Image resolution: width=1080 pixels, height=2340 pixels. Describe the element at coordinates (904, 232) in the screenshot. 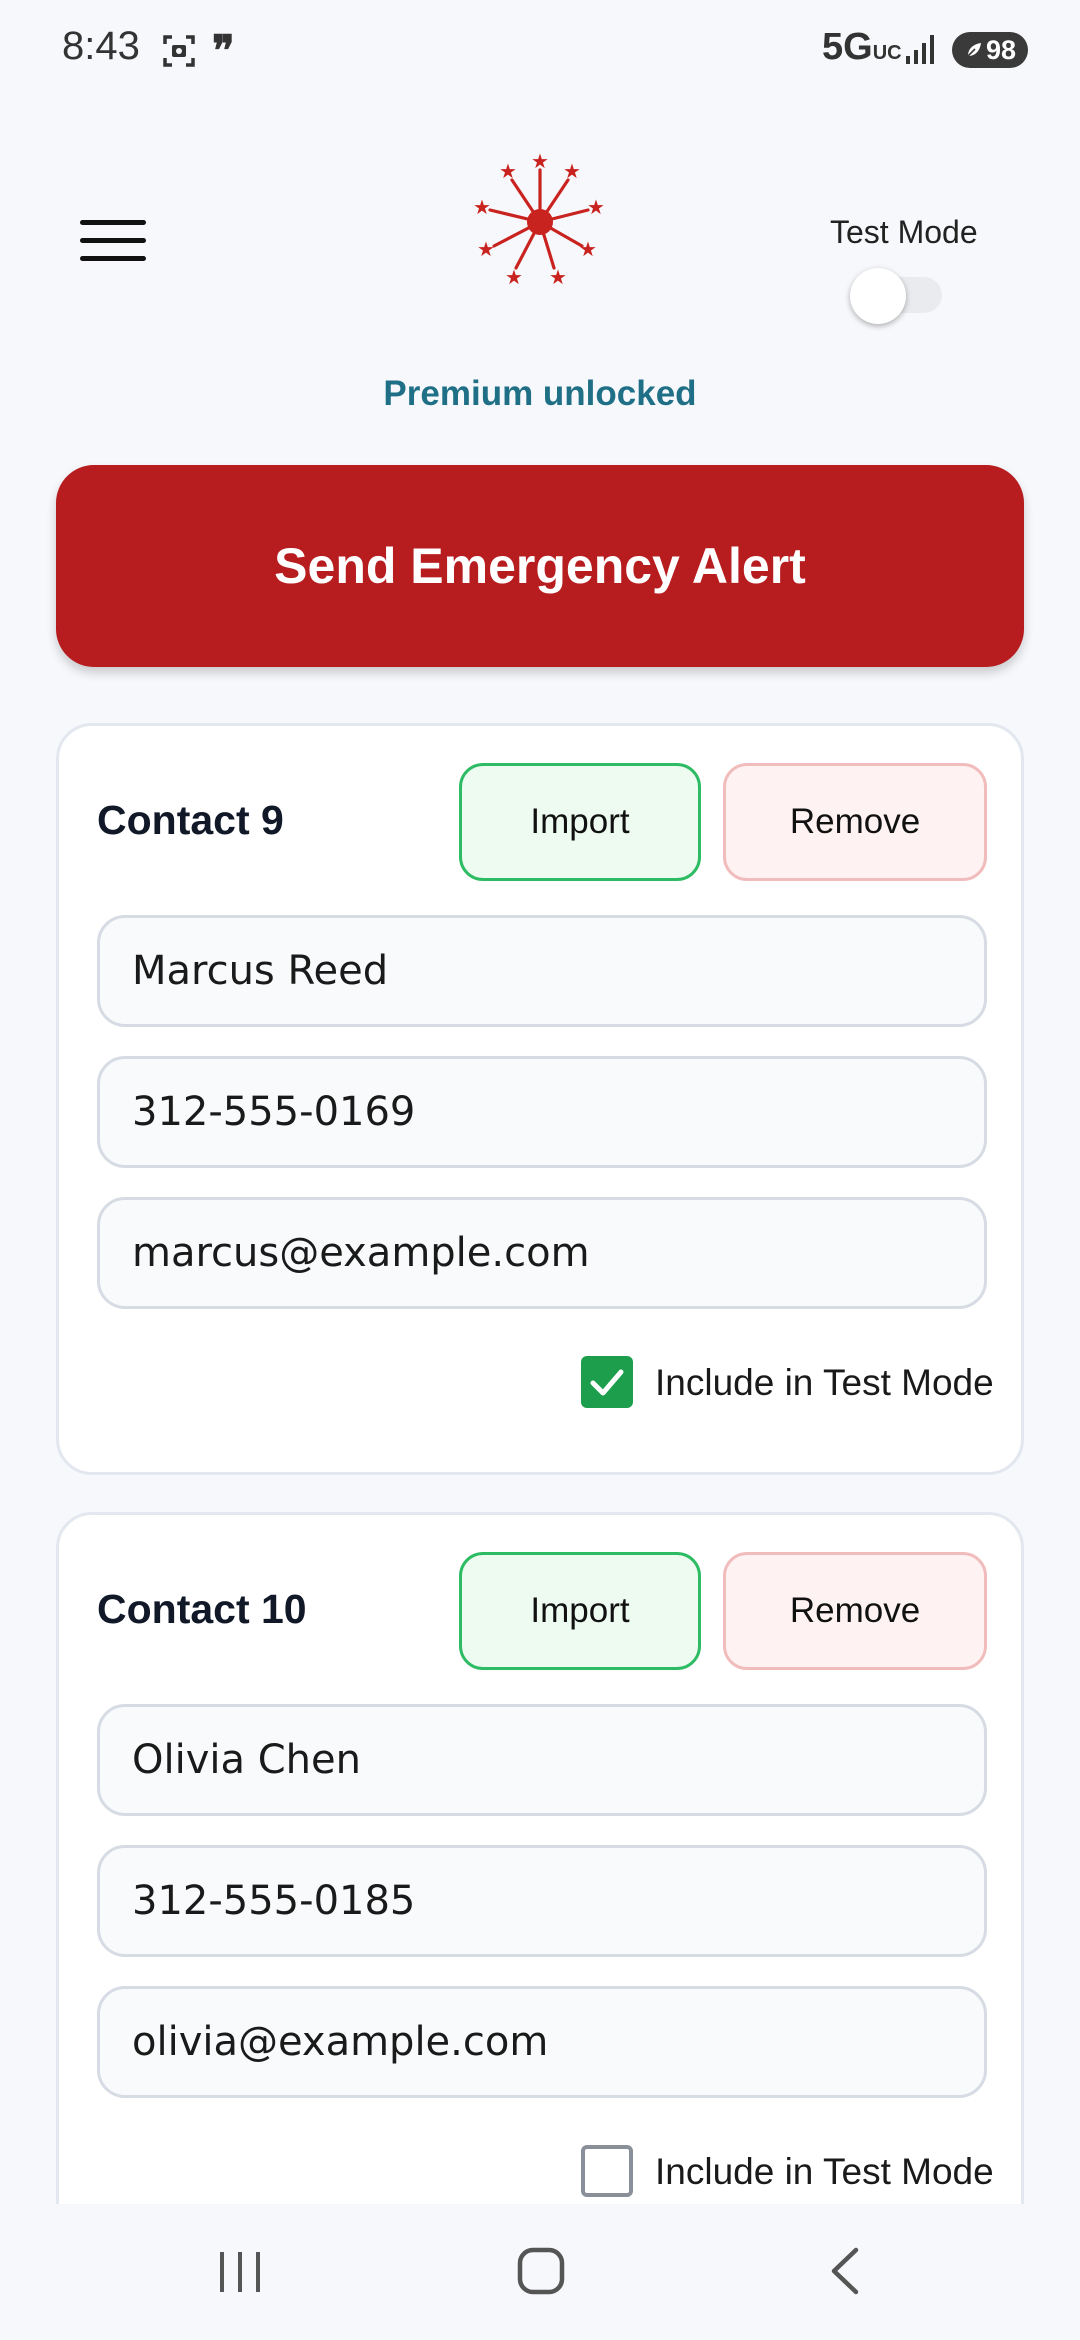

I see `test-mode-label: Test Mode` at that location.